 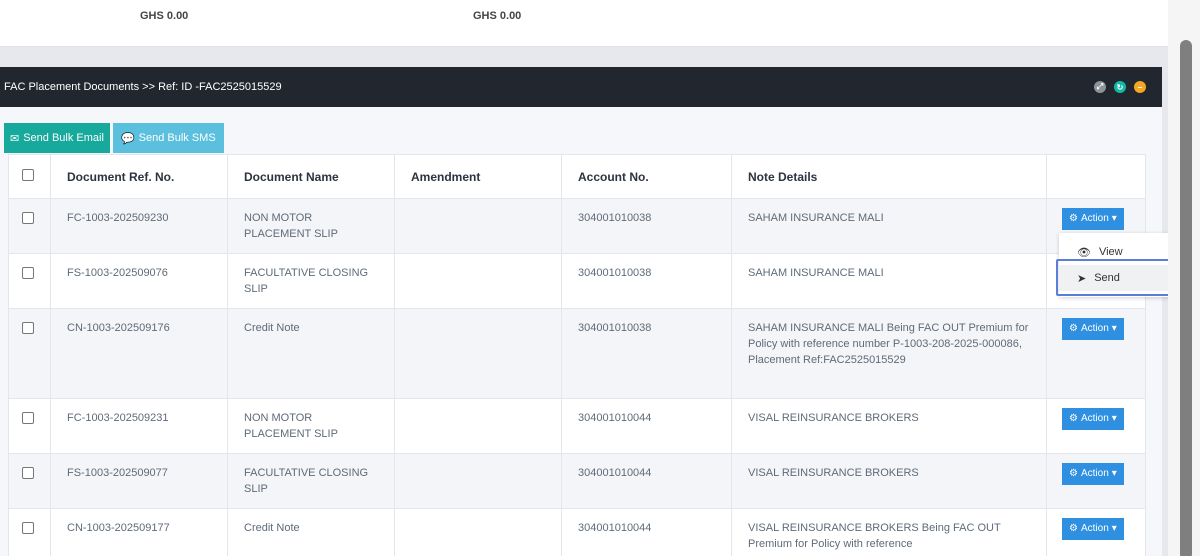 I want to click on col-actions, so click(x=1096, y=176).